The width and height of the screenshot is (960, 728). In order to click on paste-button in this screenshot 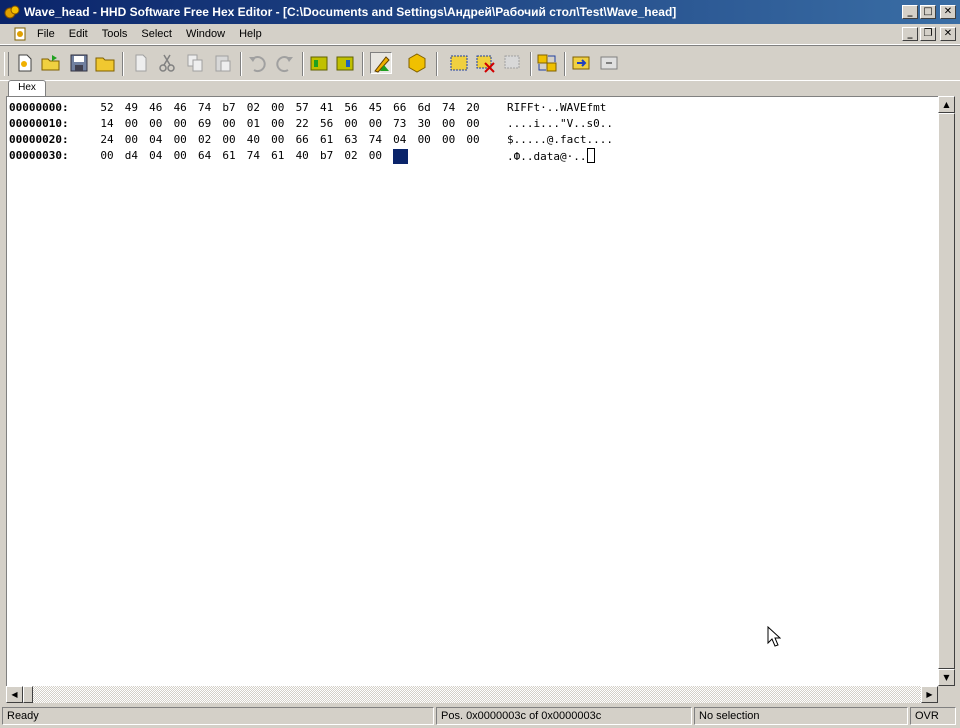, I will do `click(223, 63)`.